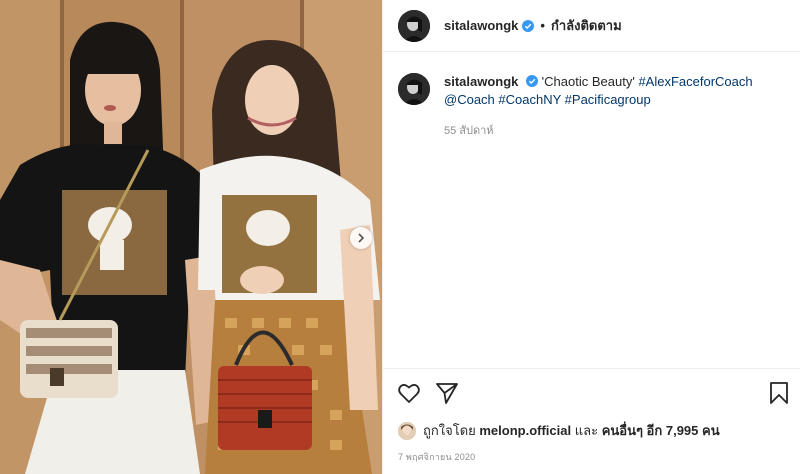 The height and width of the screenshot is (474, 800). What do you see at coordinates (588, 81) in the screenshot?
I see `caption-text: 'Chaotic Beauty'` at bounding box center [588, 81].